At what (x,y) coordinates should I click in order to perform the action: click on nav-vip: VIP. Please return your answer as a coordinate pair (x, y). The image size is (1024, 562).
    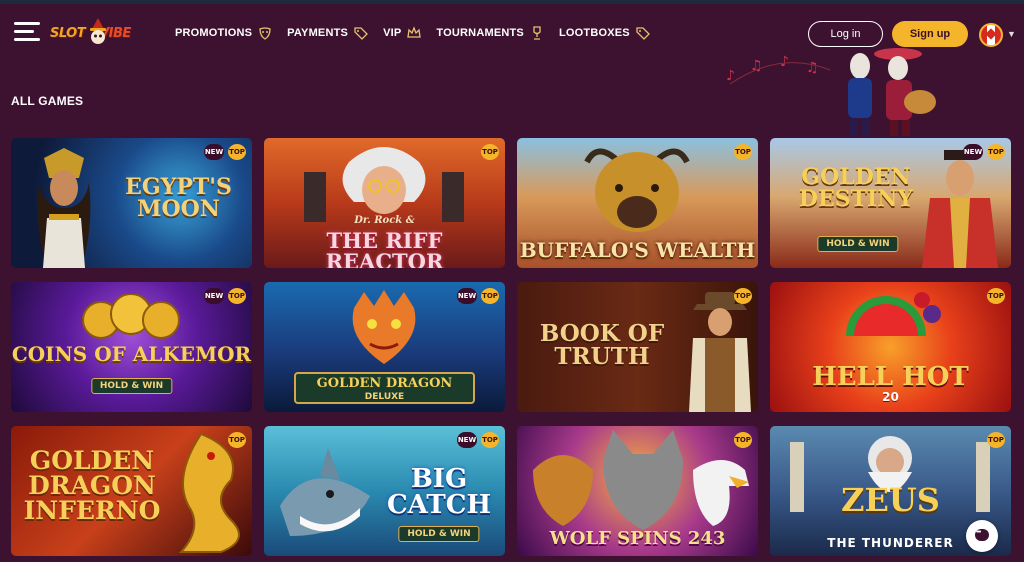
    Looking at the image, I should click on (402, 33).